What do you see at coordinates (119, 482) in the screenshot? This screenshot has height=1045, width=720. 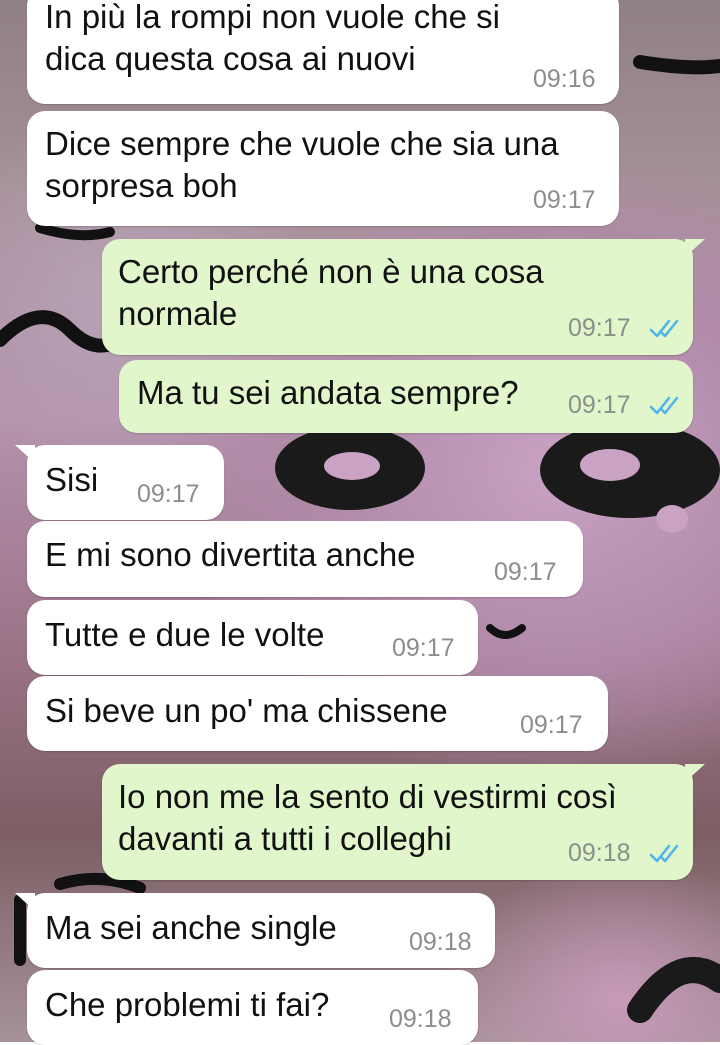 I see `incoming-message-bubble: Sisi 09:17` at bounding box center [119, 482].